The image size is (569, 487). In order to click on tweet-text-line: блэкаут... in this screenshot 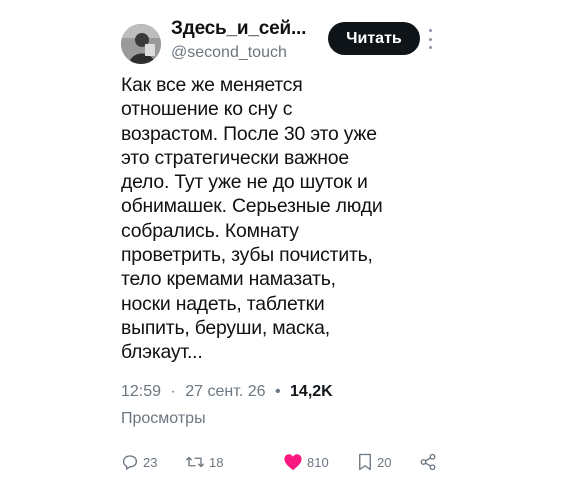, I will do `click(162, 352)`.